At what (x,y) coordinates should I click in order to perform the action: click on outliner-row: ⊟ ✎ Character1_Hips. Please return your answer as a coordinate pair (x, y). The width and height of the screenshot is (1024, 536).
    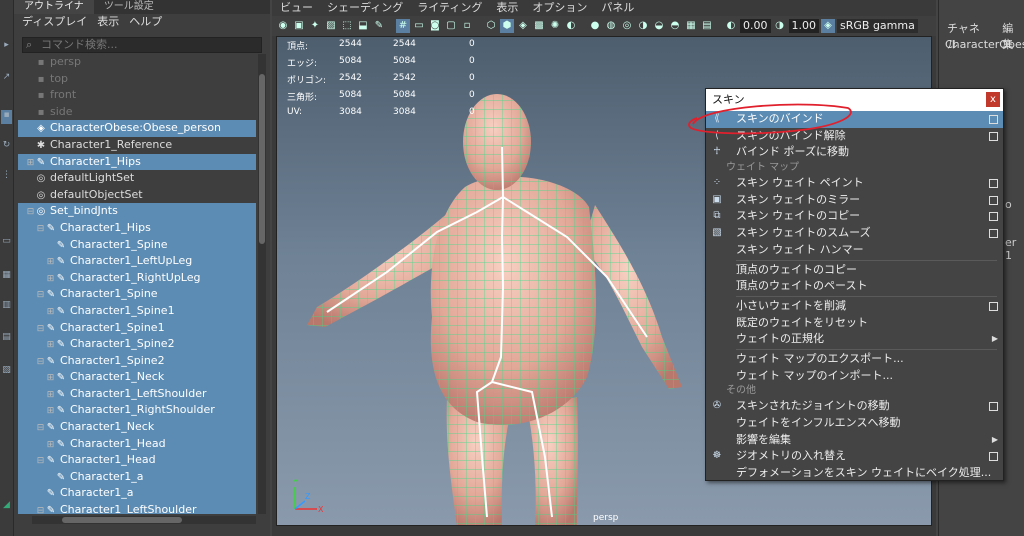
    Looking at the image, I should click on (137, 228).